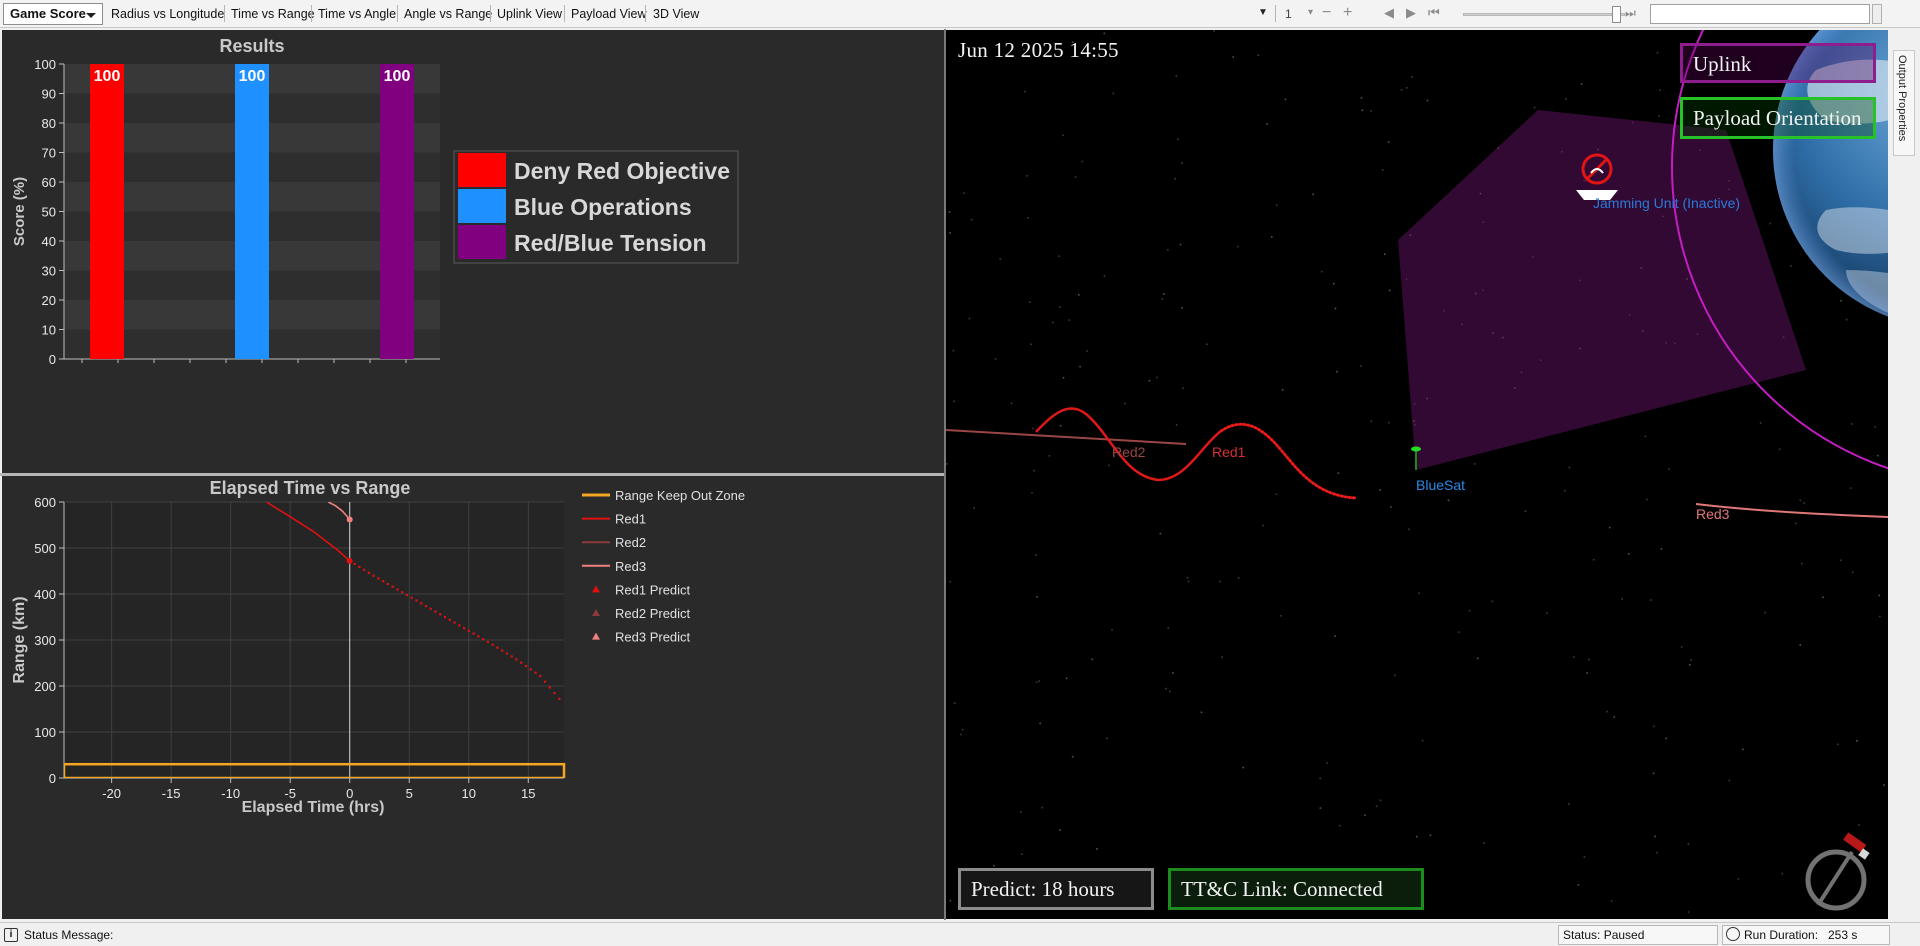  Describe the element at coordinates (357, 14) in the screenshot. I see `tab-time-vs-angle: Time vs Angle` at that location.